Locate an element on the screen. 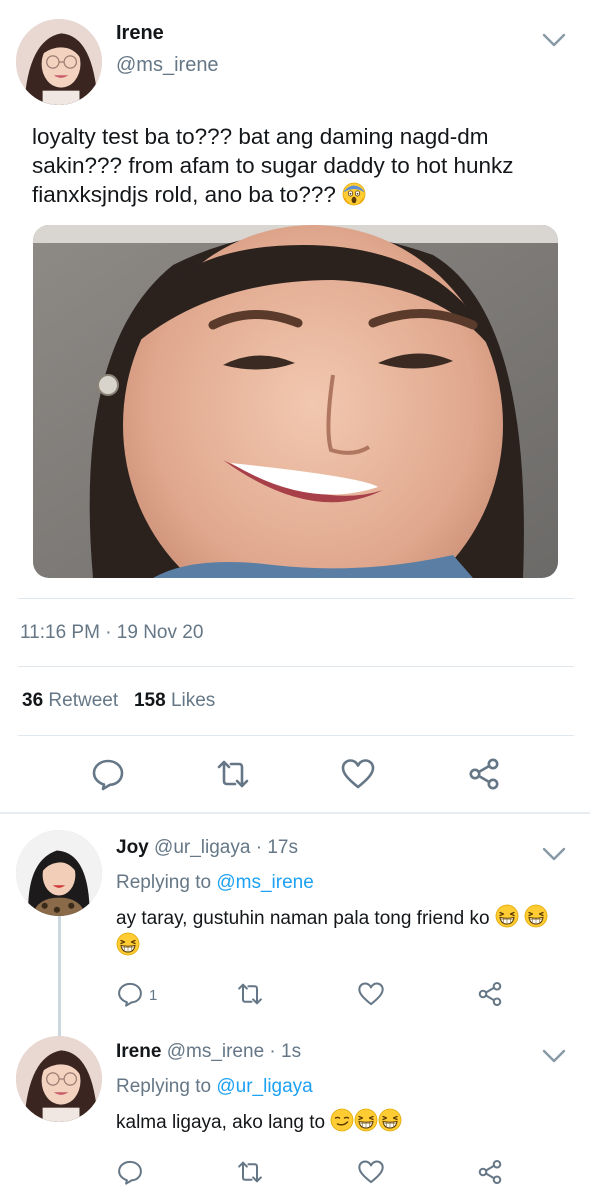  author-avatar is located at coordinates (59, 62).